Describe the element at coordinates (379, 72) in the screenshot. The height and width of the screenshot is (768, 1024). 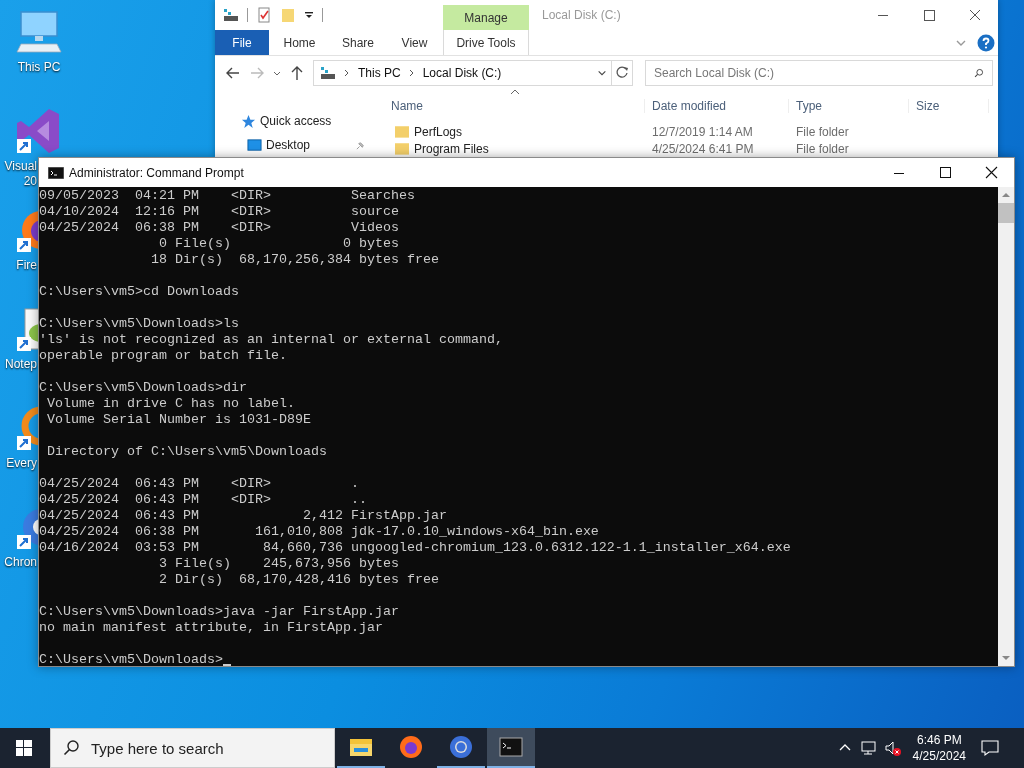
I see `breadcrumb: This PC` at that location.